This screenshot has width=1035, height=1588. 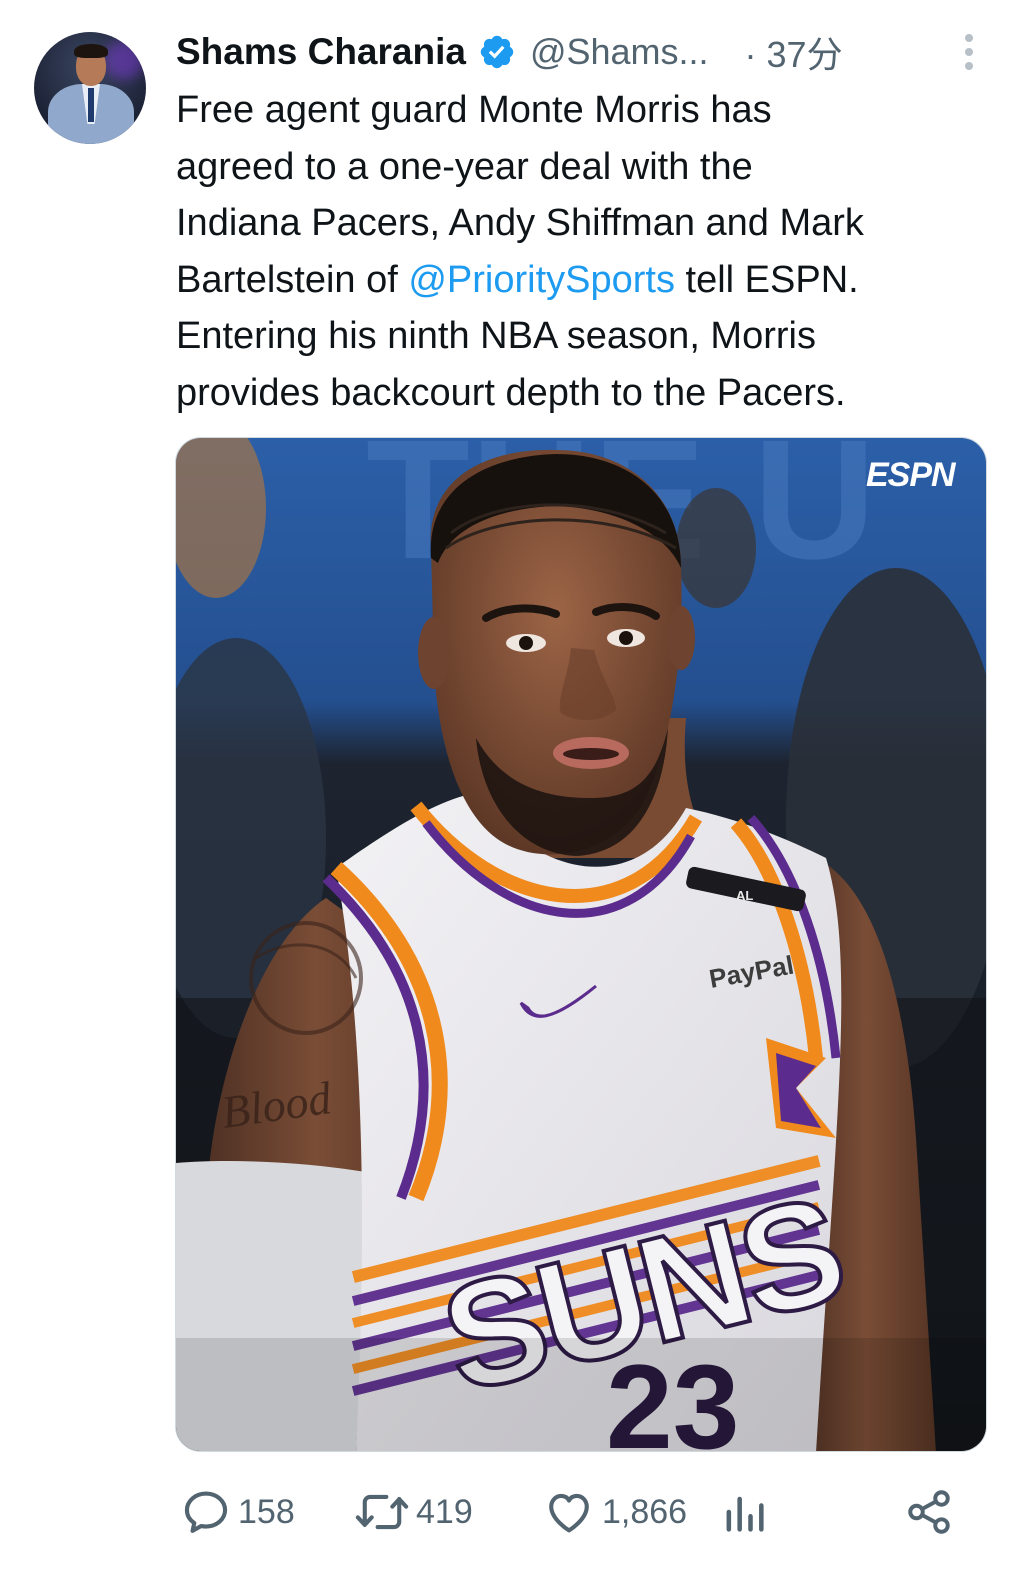 I want to click on bar-chart-icon, so click(x=745, y=1514).